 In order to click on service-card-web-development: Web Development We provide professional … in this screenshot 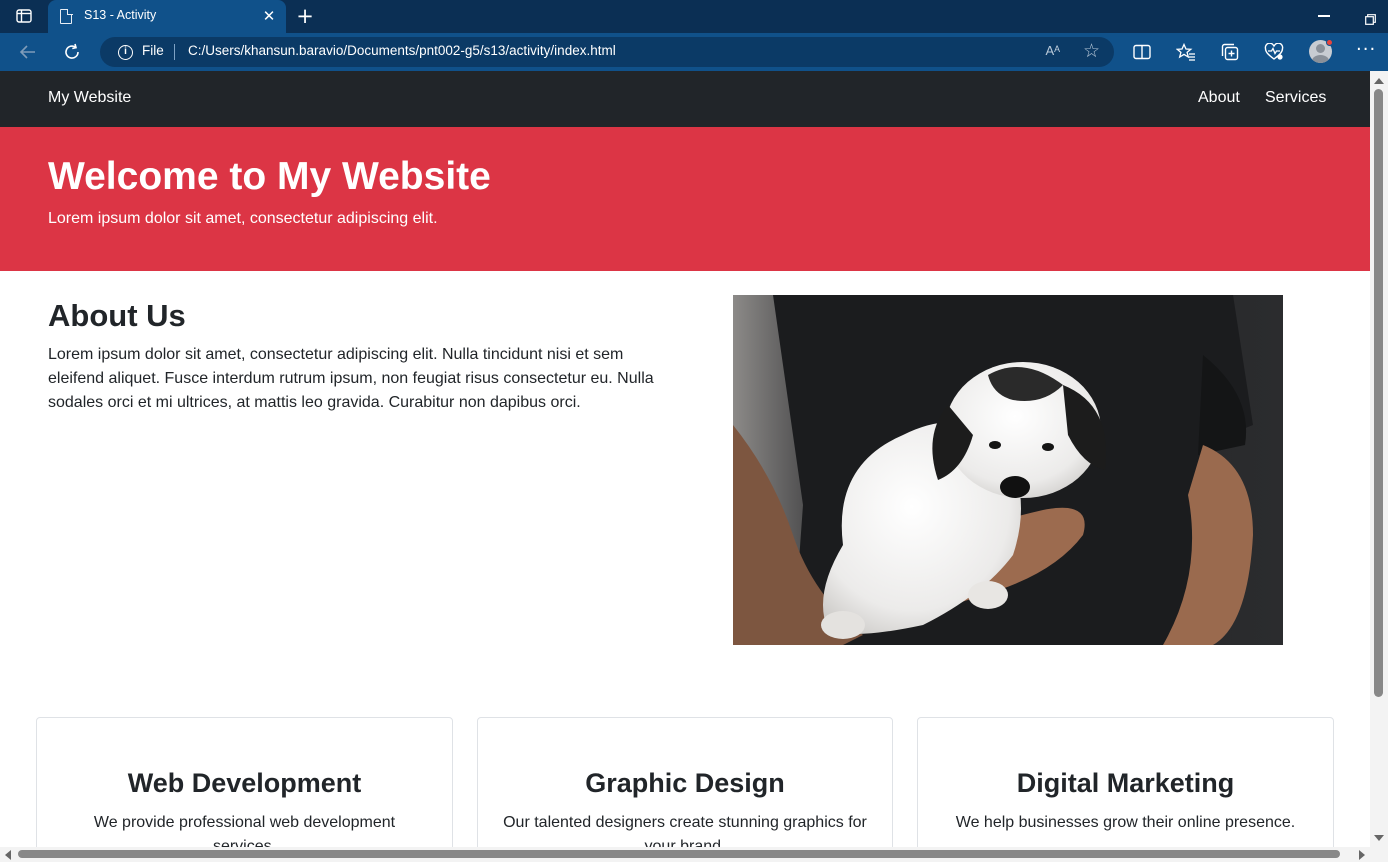, I will do `click(244, 782)`.